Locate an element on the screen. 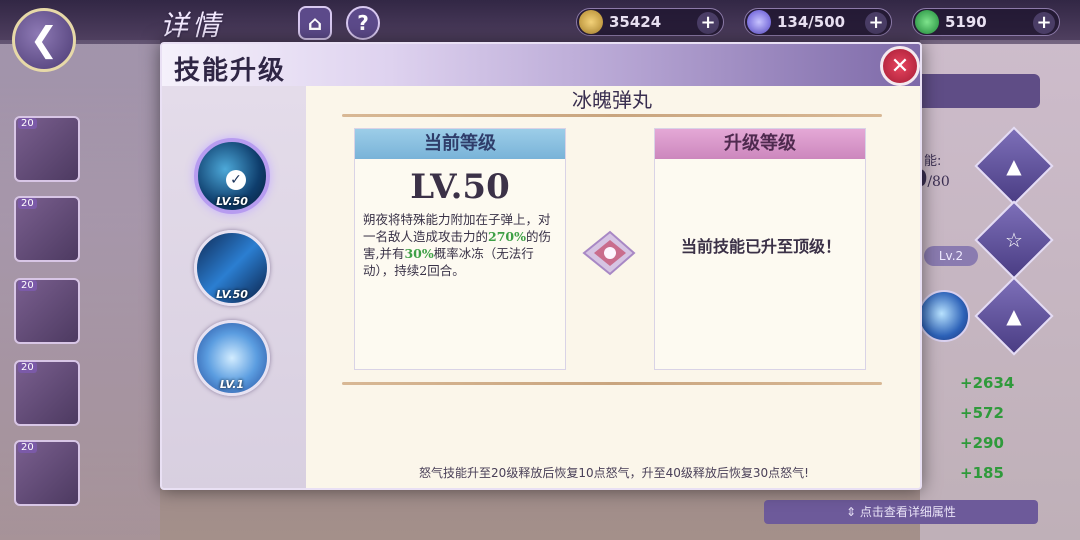 Image resolution: width=1080 pixels, height=540 pixels. close-button: ✕ is located at coordinates (900, 66).